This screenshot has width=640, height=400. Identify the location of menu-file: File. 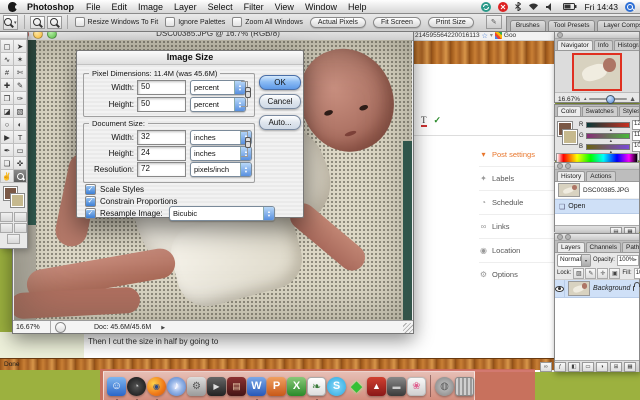
(93, 7).